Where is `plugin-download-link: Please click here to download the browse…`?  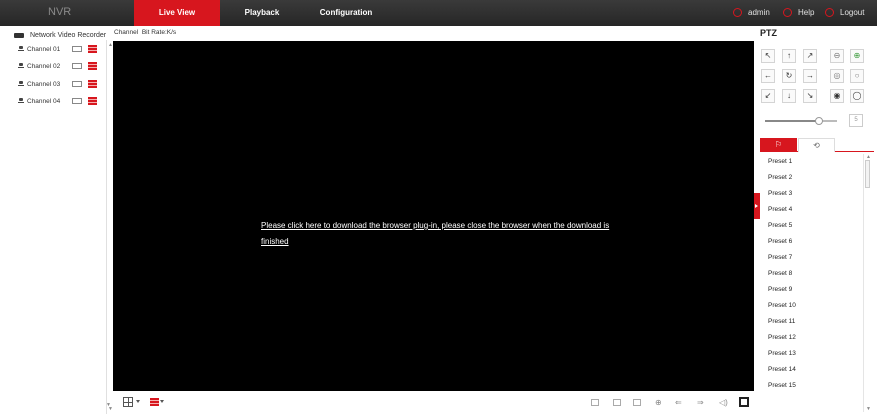 plugin-download-link: Please click here to download the browse… is located at coordinates (441, 234).